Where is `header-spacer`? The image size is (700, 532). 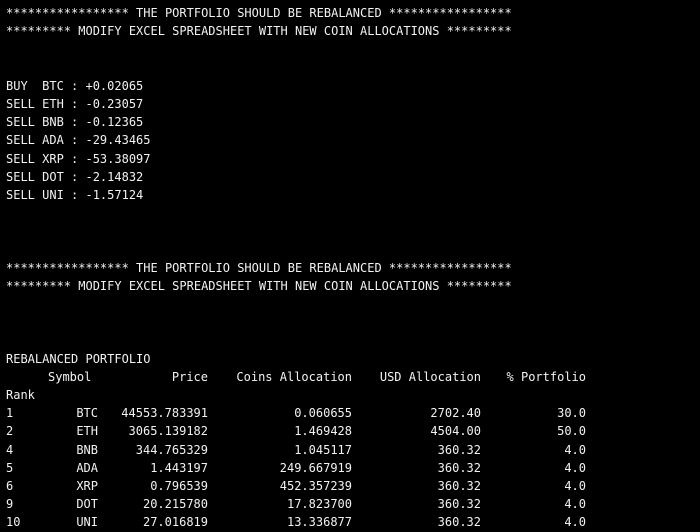 header-spacer is located at coordinates (27, 377).